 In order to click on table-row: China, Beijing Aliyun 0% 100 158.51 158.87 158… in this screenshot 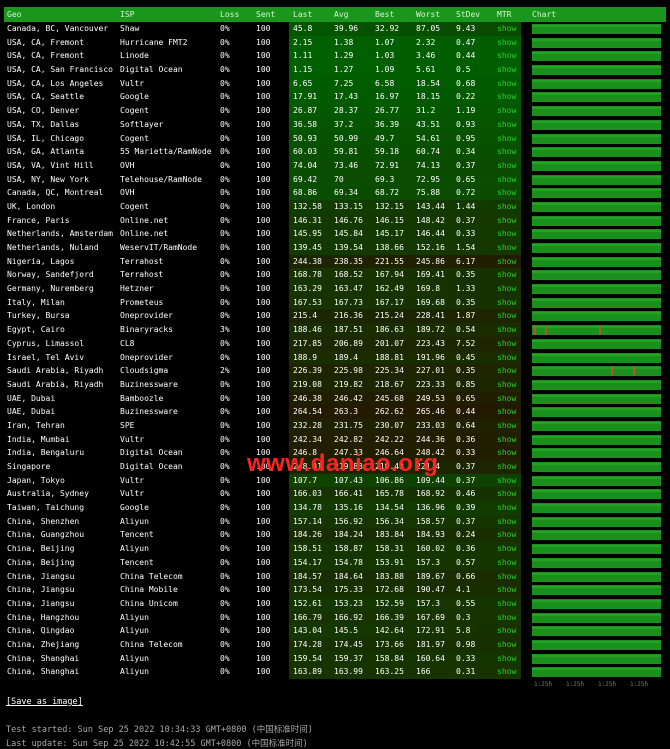, I will do `click(335, 549)`.